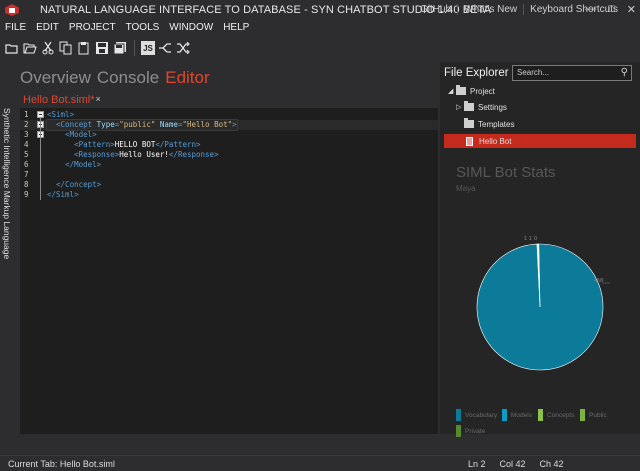  I want to click on split-icon, so click(165, 48).